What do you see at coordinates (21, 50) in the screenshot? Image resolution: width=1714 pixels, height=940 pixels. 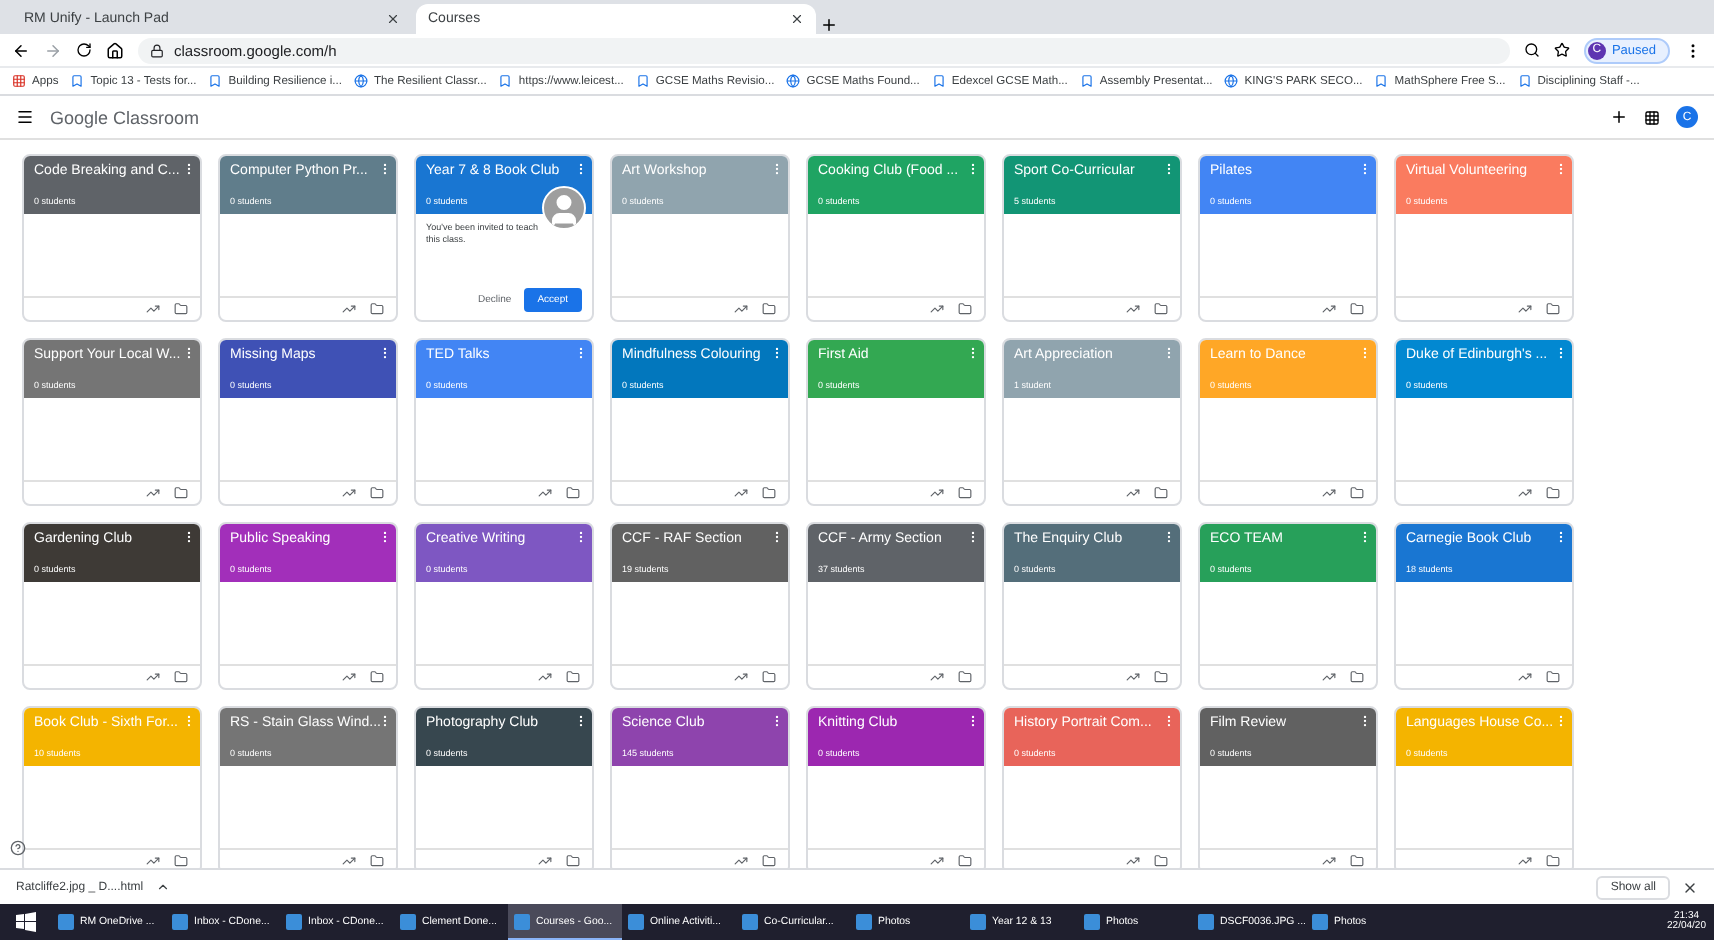 I see `back-icon` at bounding box center [21, 50].